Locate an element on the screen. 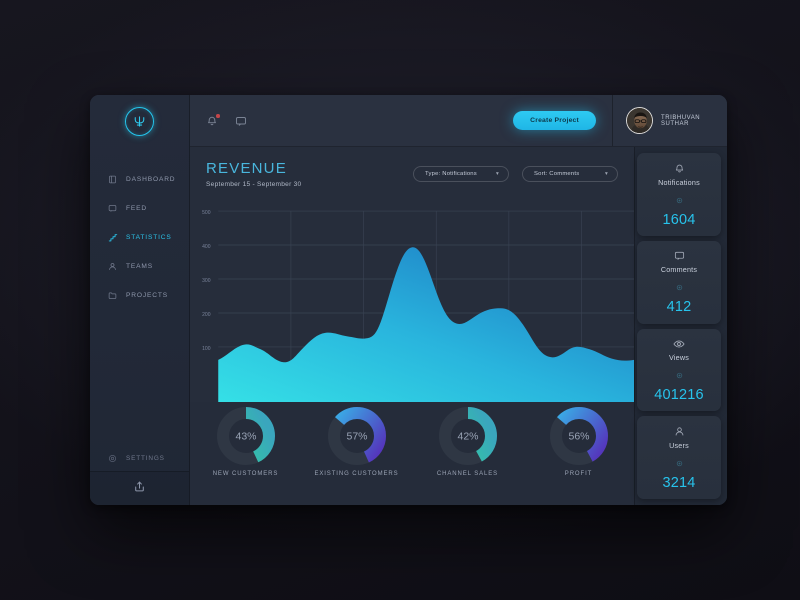 The image size is (800, 600). title-group: REVENUE September 15 - September 30 is located at coordinates (253, 174).